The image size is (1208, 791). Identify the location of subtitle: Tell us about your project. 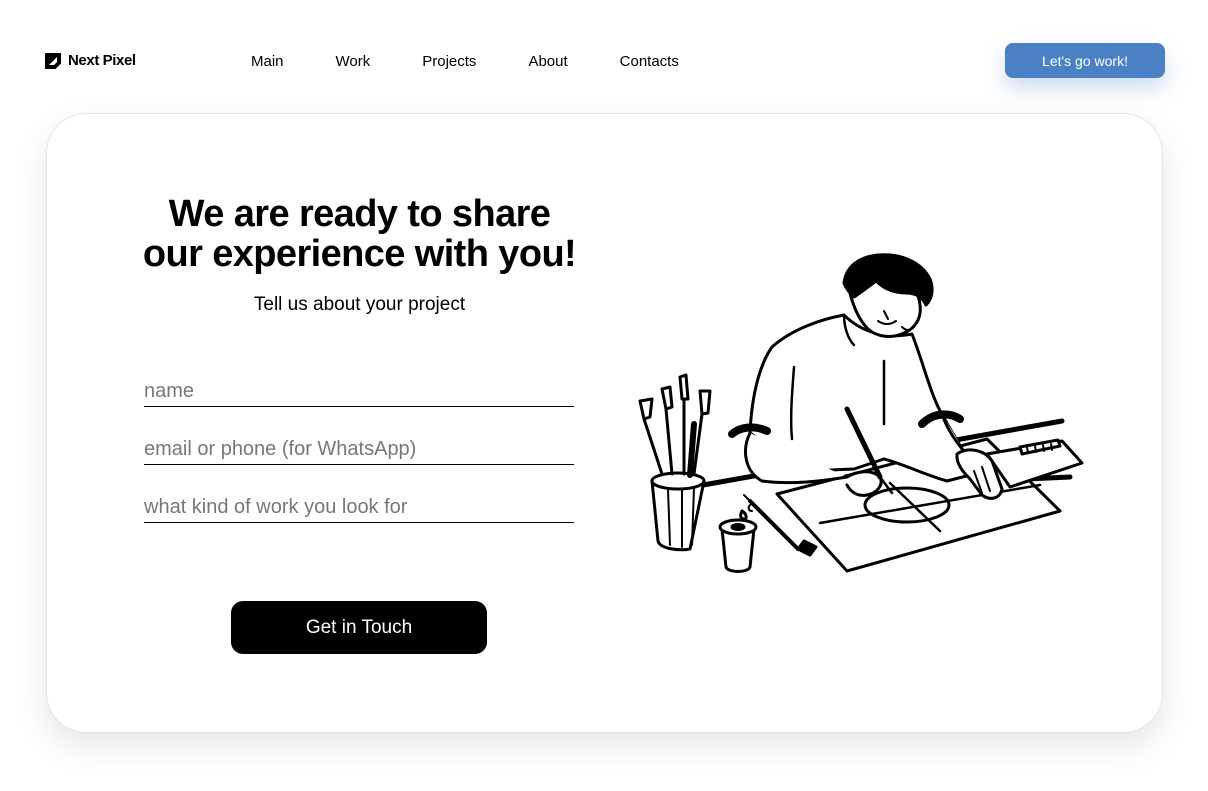
(359, 304).